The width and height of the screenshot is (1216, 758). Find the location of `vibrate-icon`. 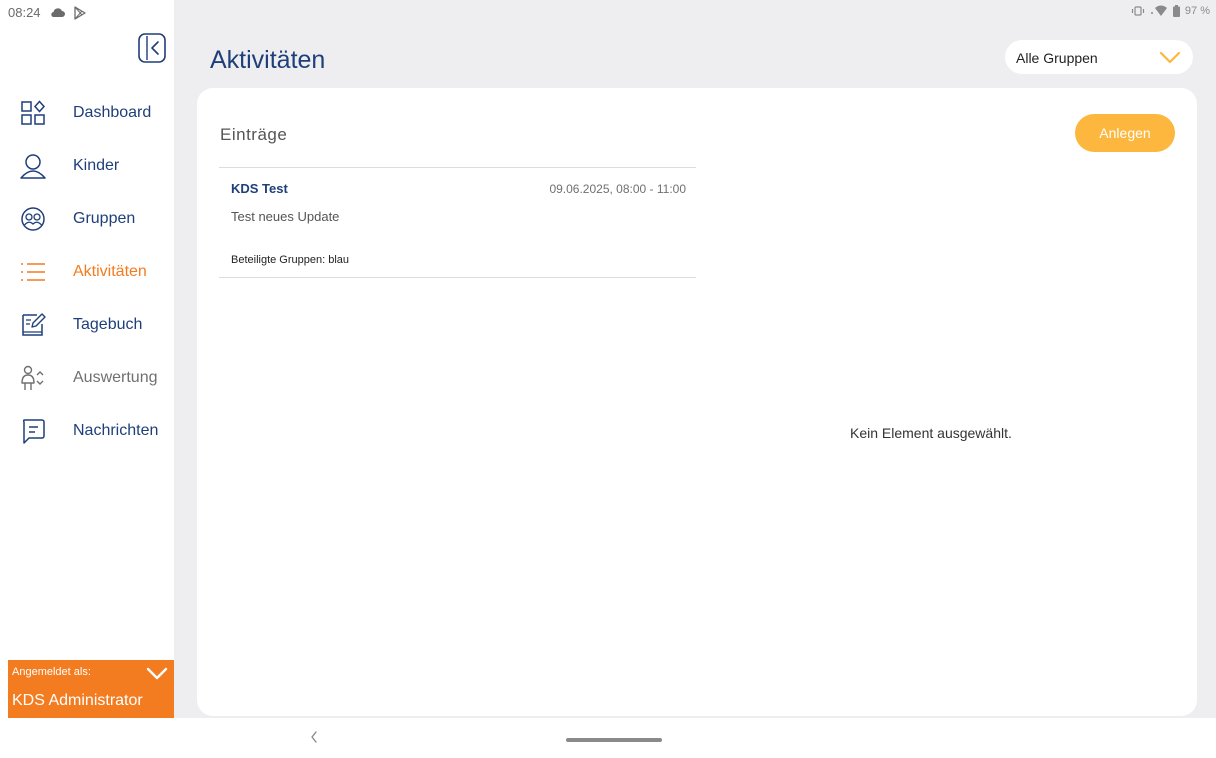

vibrate-icon is located at coordinates (1138, 11).